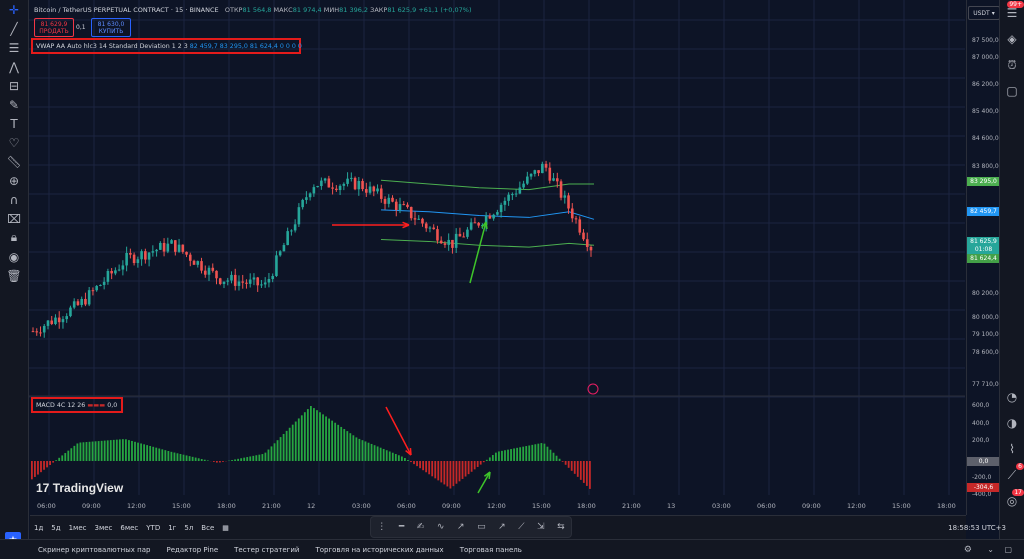 This screenshot has width=1024, height=559. Describe the element at coordinates (977, 528) in the screenshot. I see `clock: 18:58:53 UTC+3` at that location.